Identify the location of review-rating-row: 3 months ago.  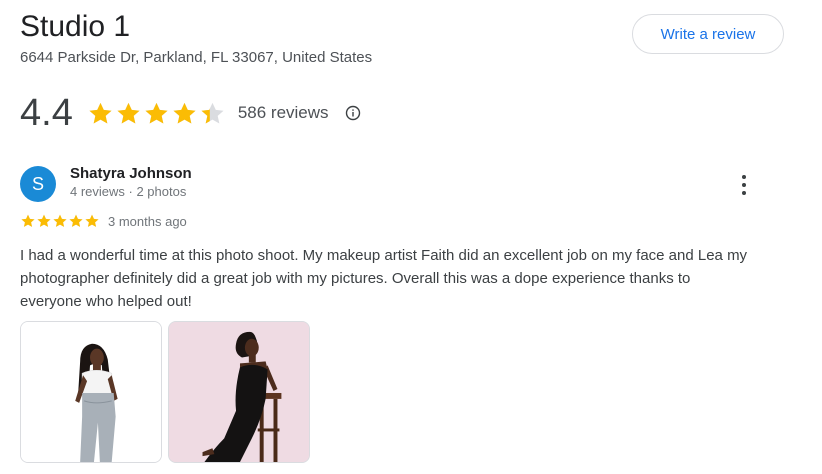
(103, 221).